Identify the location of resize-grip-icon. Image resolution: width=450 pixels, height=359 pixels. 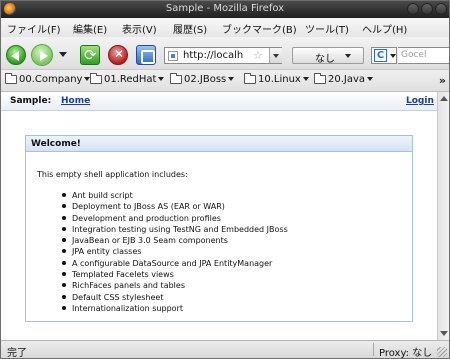
(442, 352).